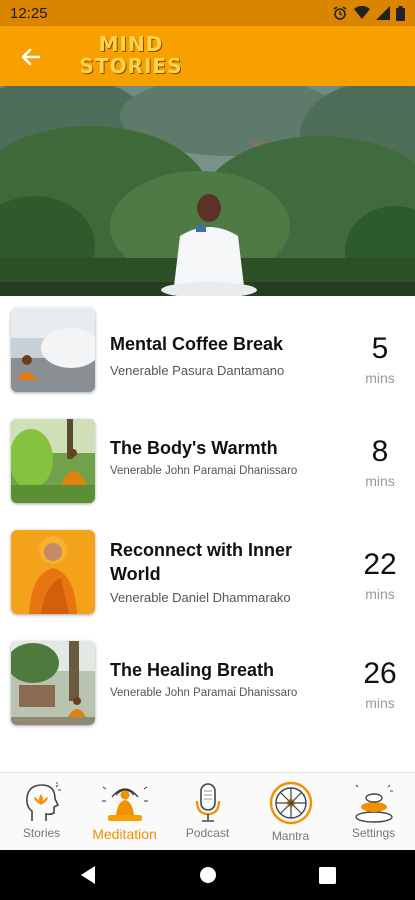 Image resolution: width=415 pixels, height=900 pixels. I want to click on circle-home-icon, so click(208, 875).